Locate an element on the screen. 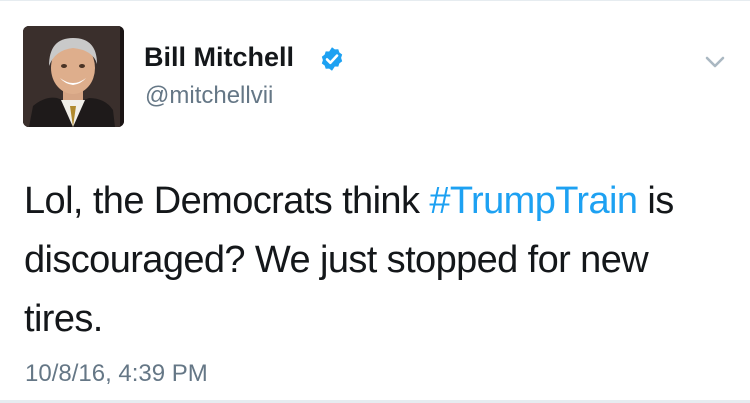 The width and height of the screenshot is (750, 403). avatar: yourvoiceradio is located at coordinates (73, 76).